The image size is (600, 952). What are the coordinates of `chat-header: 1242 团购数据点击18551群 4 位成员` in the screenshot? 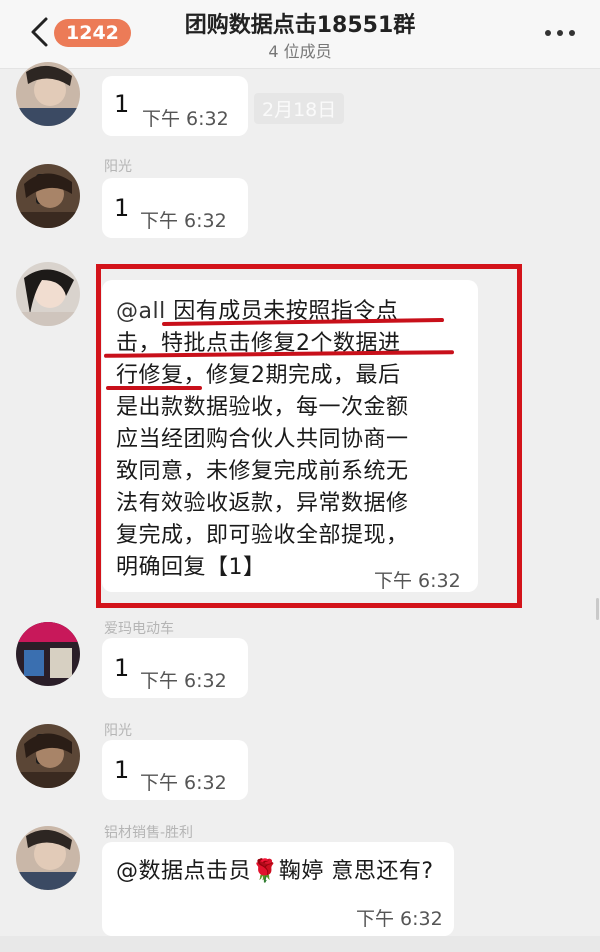 It's located at (300, 34).